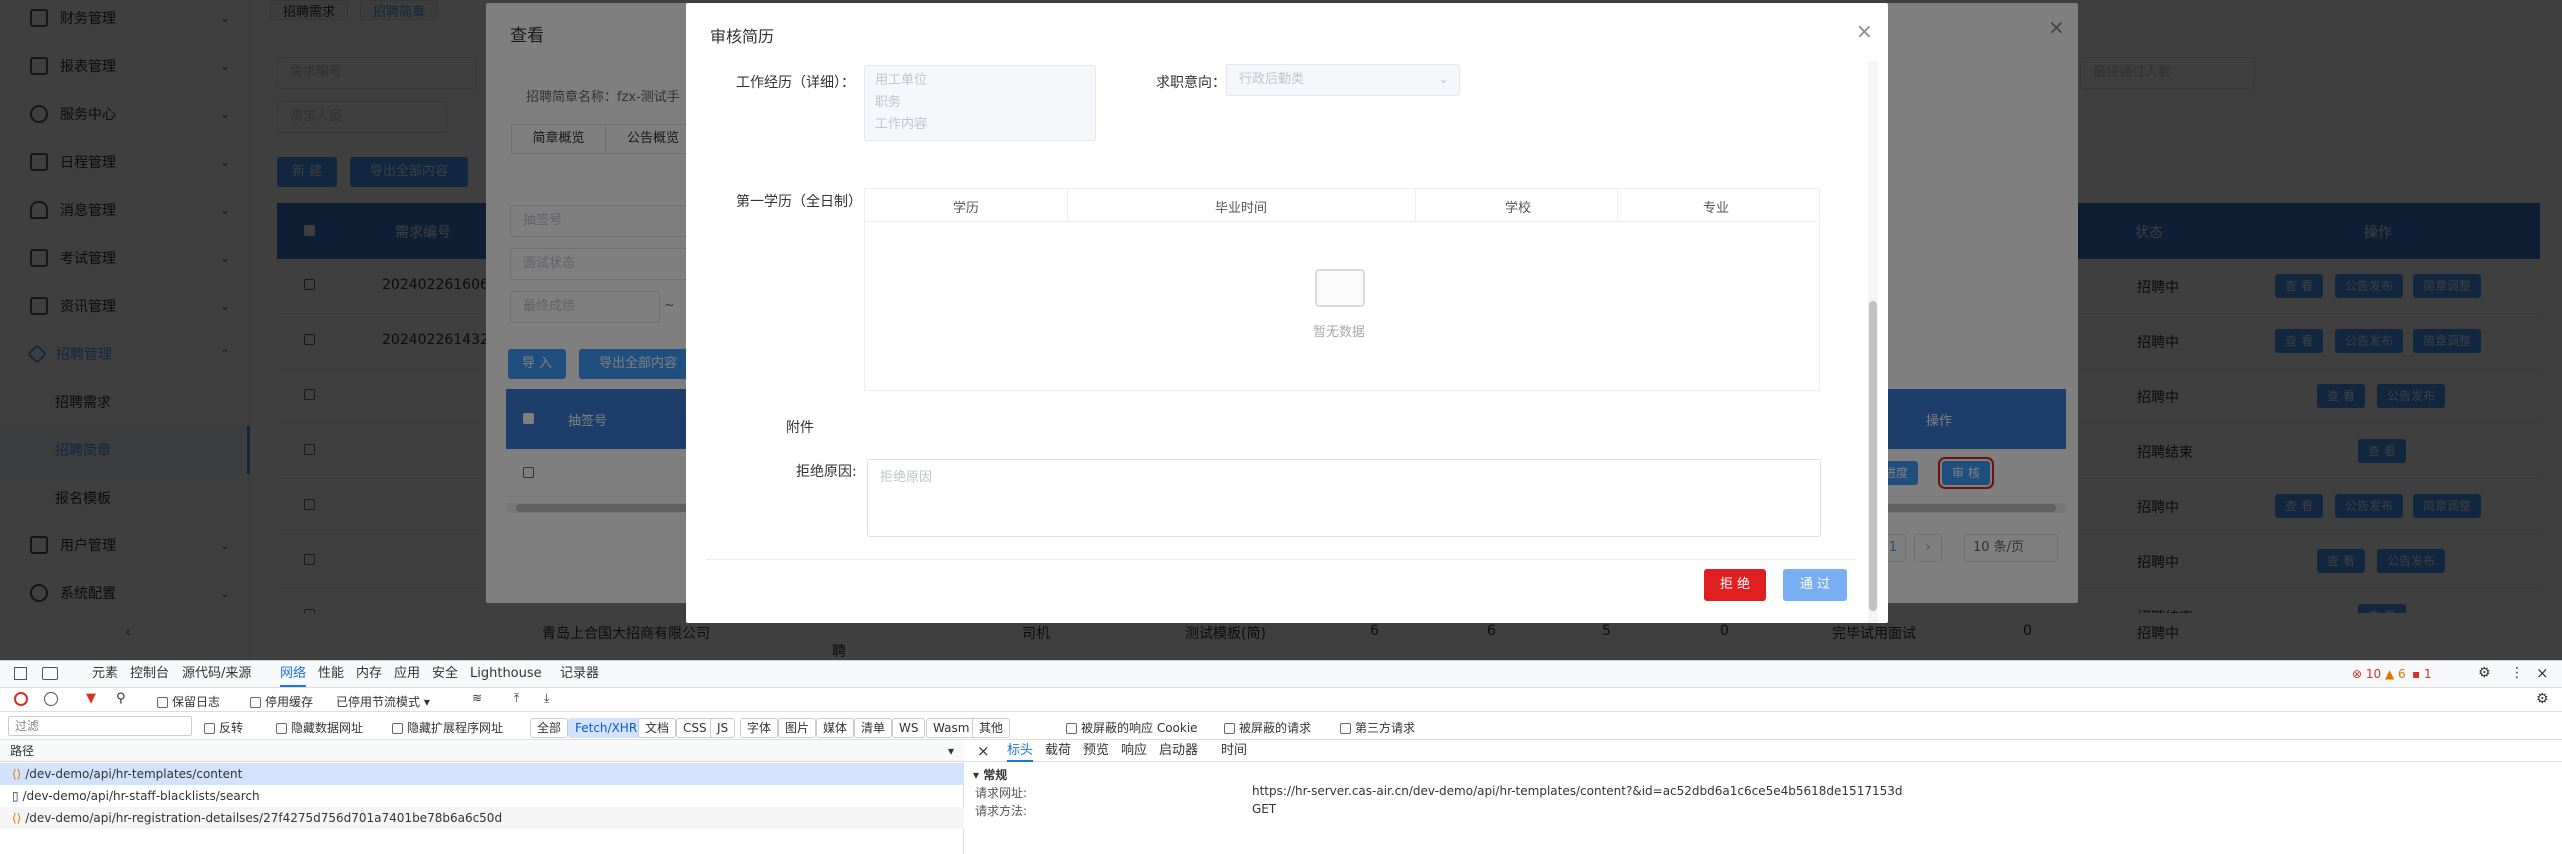  What do you see at coordinates (1058, 751) in the screenshot?
I see `detail-tab: 载荷` at bounding box center [1058, 751].